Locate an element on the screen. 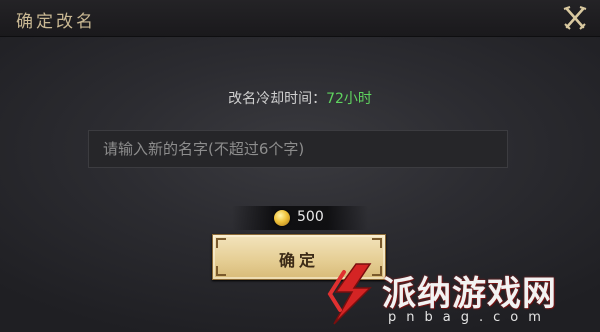 This screenshot has height=332, width=600. dialog-title-bar: 确定改名 is located at coordinates (300, 18).